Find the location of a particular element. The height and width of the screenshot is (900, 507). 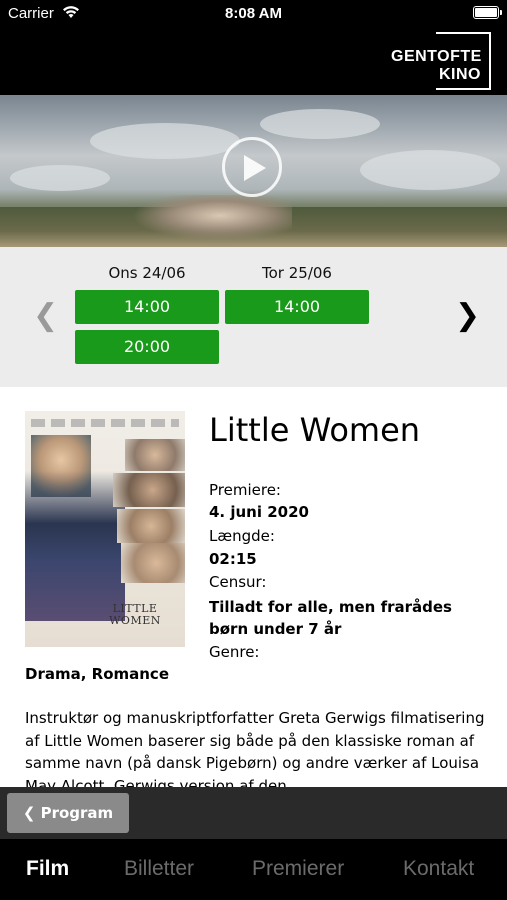

play-icon is located at coordinates (252, 167).